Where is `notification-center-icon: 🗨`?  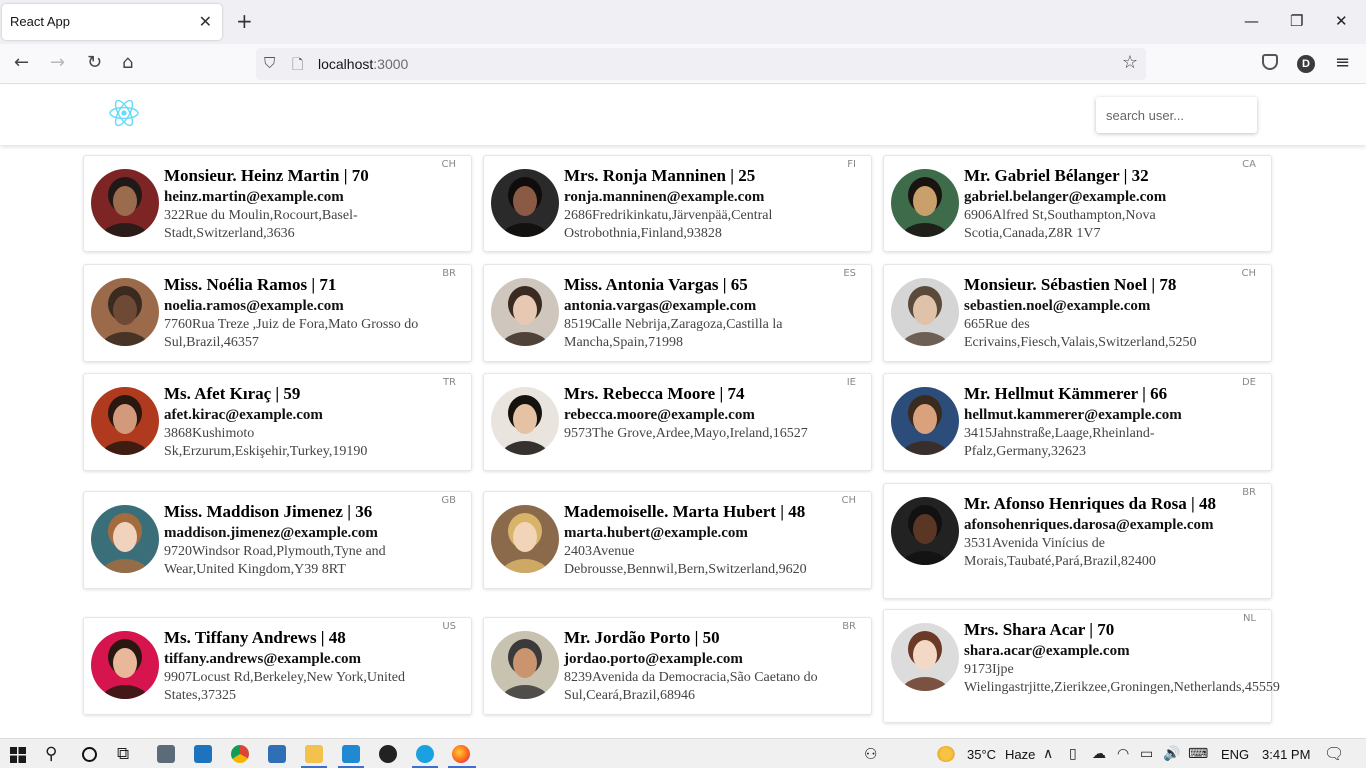
notification-center-icon: 🗨 is located at coordinates (1334, 754).